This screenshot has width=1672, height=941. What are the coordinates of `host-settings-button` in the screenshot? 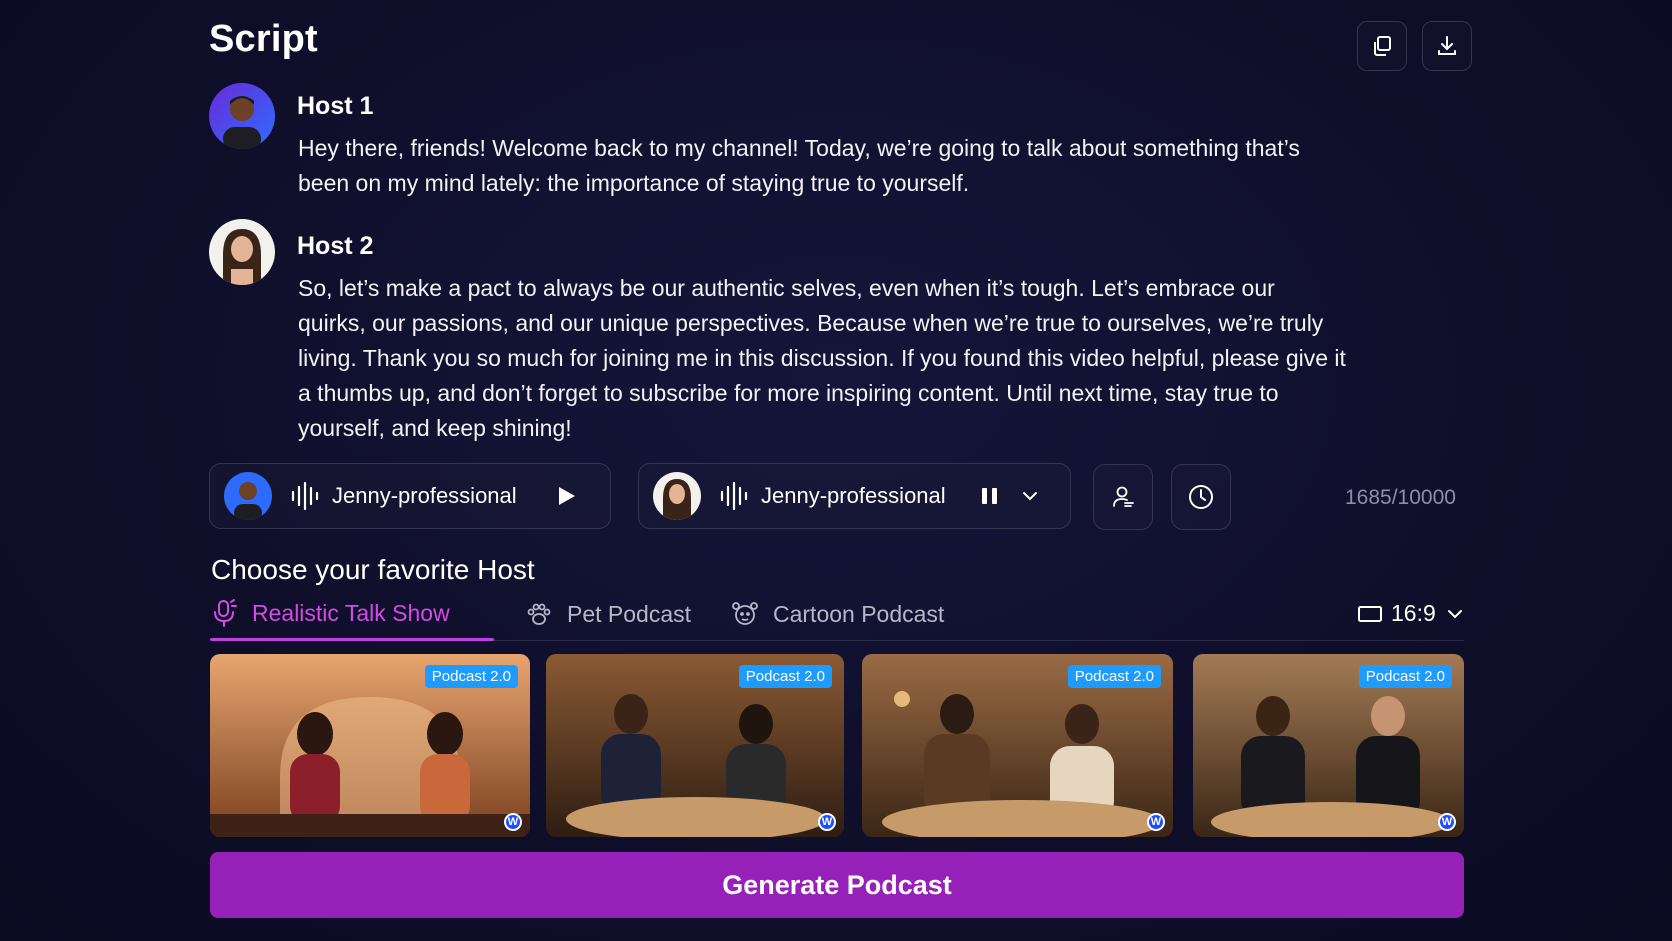 It's located at (1123, 497).